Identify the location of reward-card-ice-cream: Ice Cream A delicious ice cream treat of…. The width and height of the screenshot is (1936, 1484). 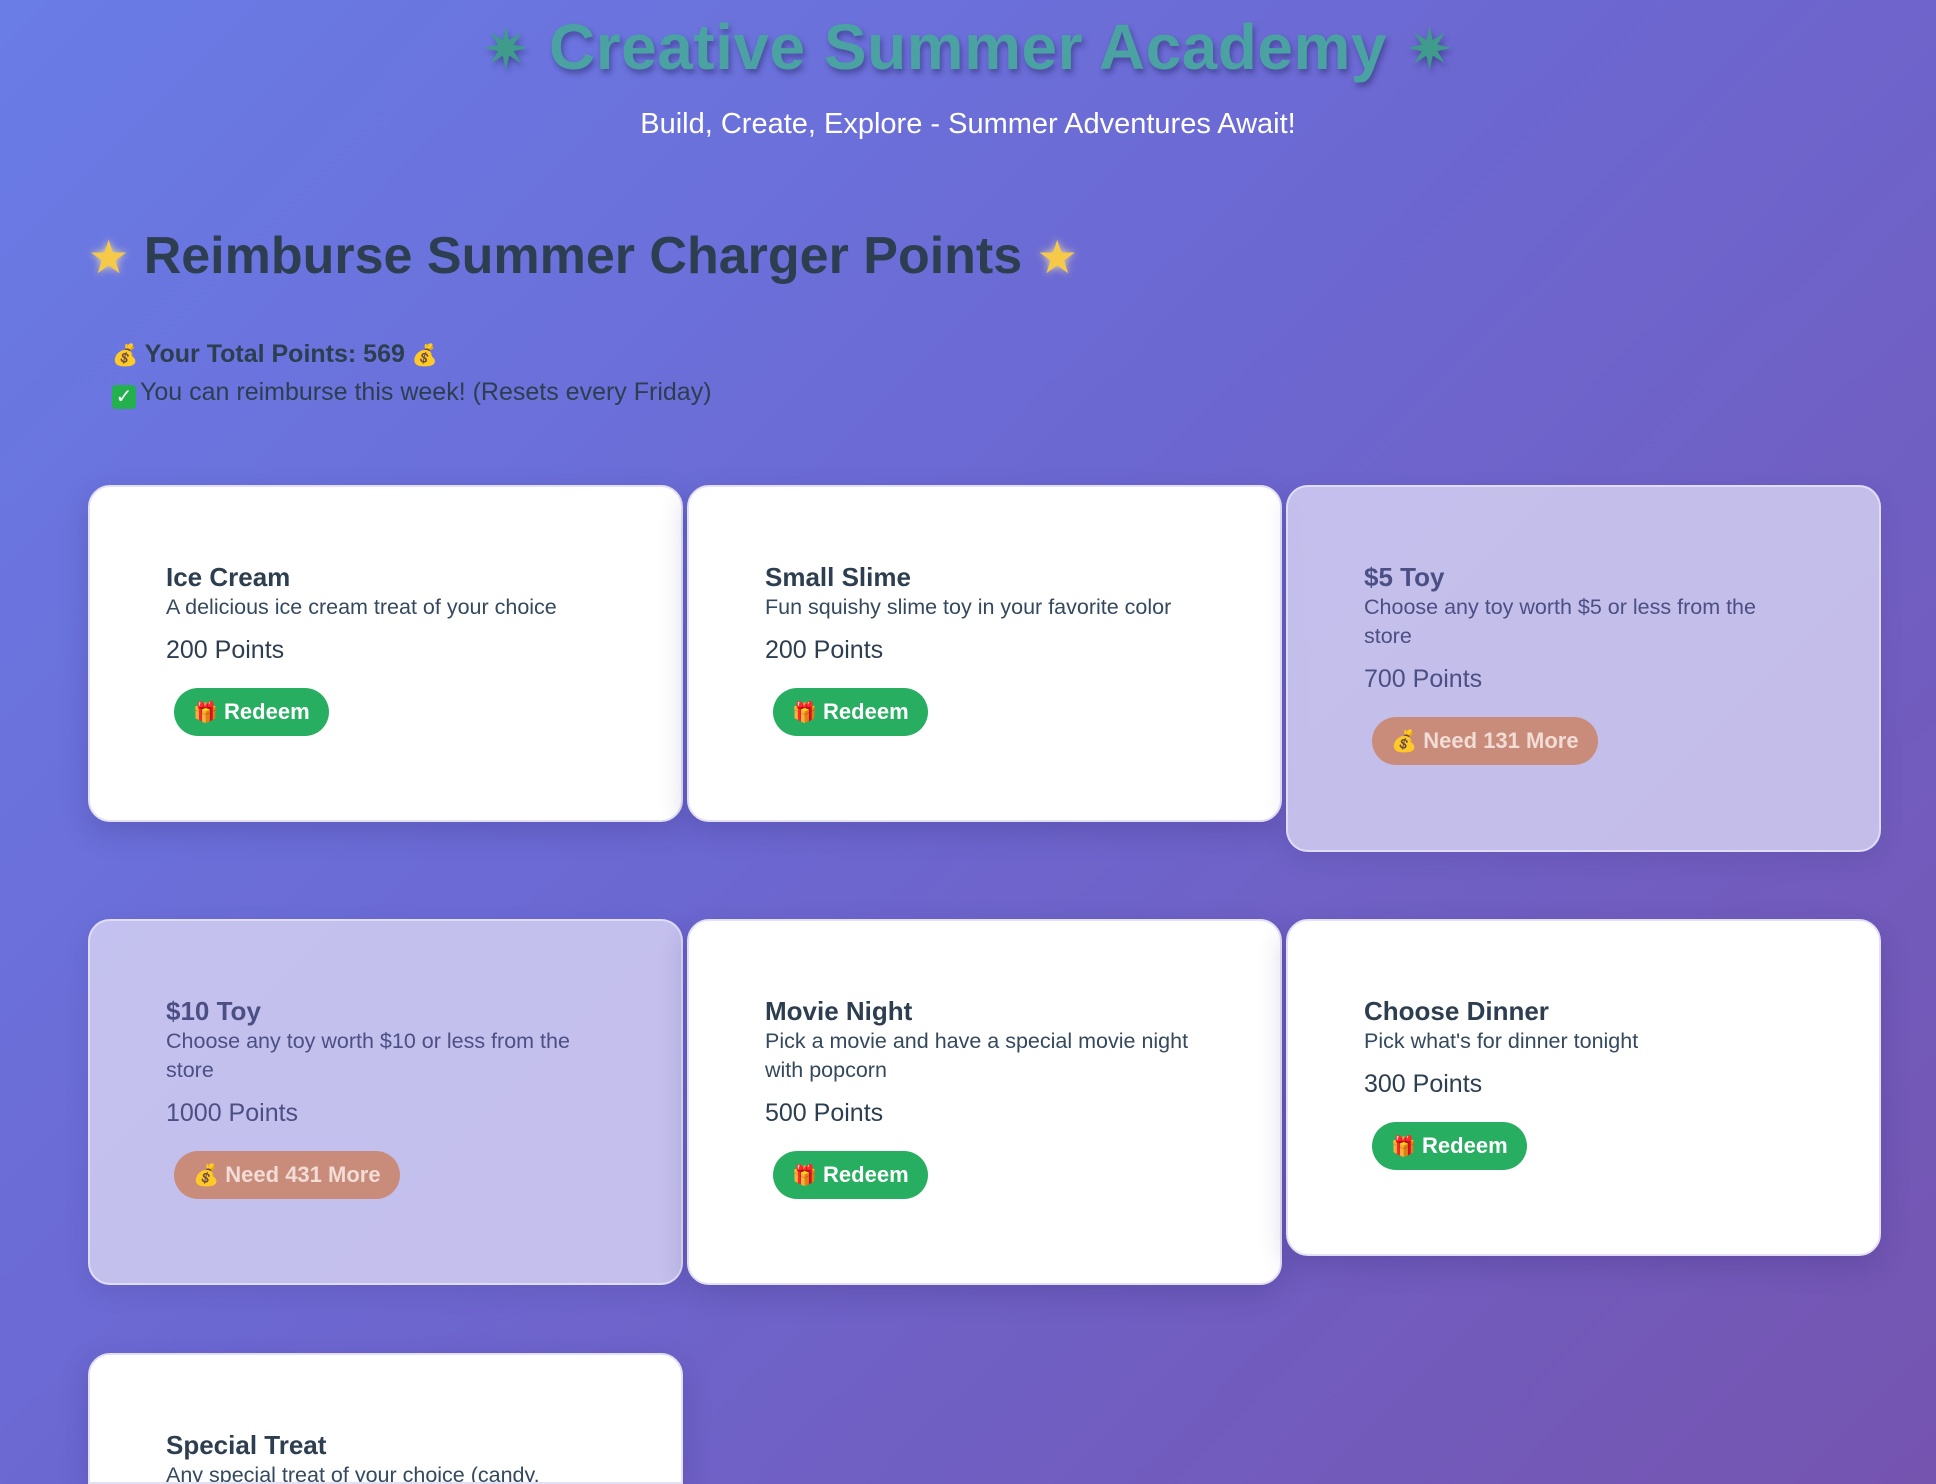
(385, 653).